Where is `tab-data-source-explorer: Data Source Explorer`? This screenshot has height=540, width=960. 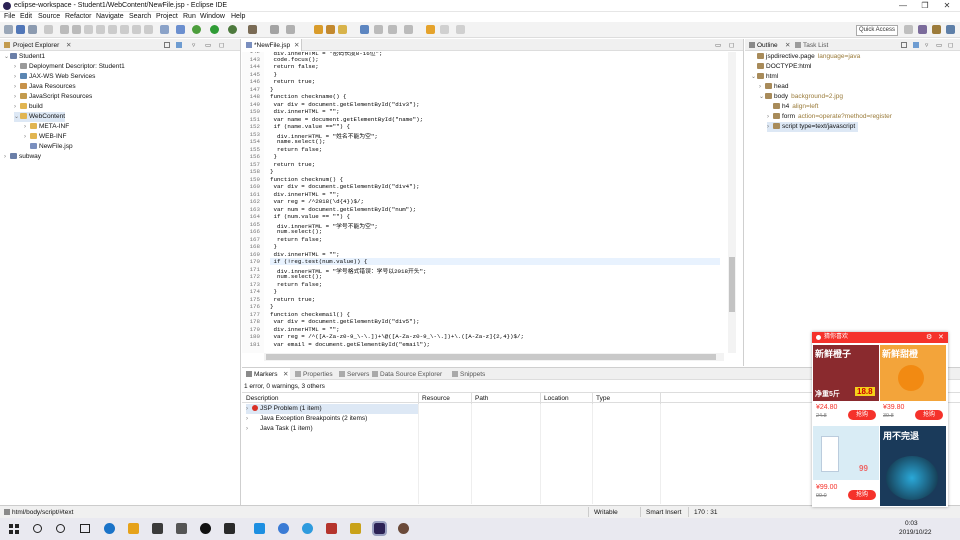
tab-data-source-explorer: Data Source Explorer is located at coordinates (411, 374).